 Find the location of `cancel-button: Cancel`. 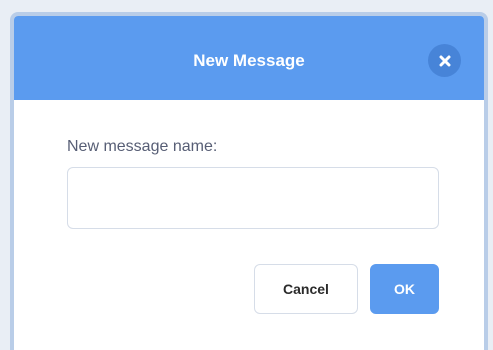

cancel-button: Cancel is located at coordinates (306, 289).